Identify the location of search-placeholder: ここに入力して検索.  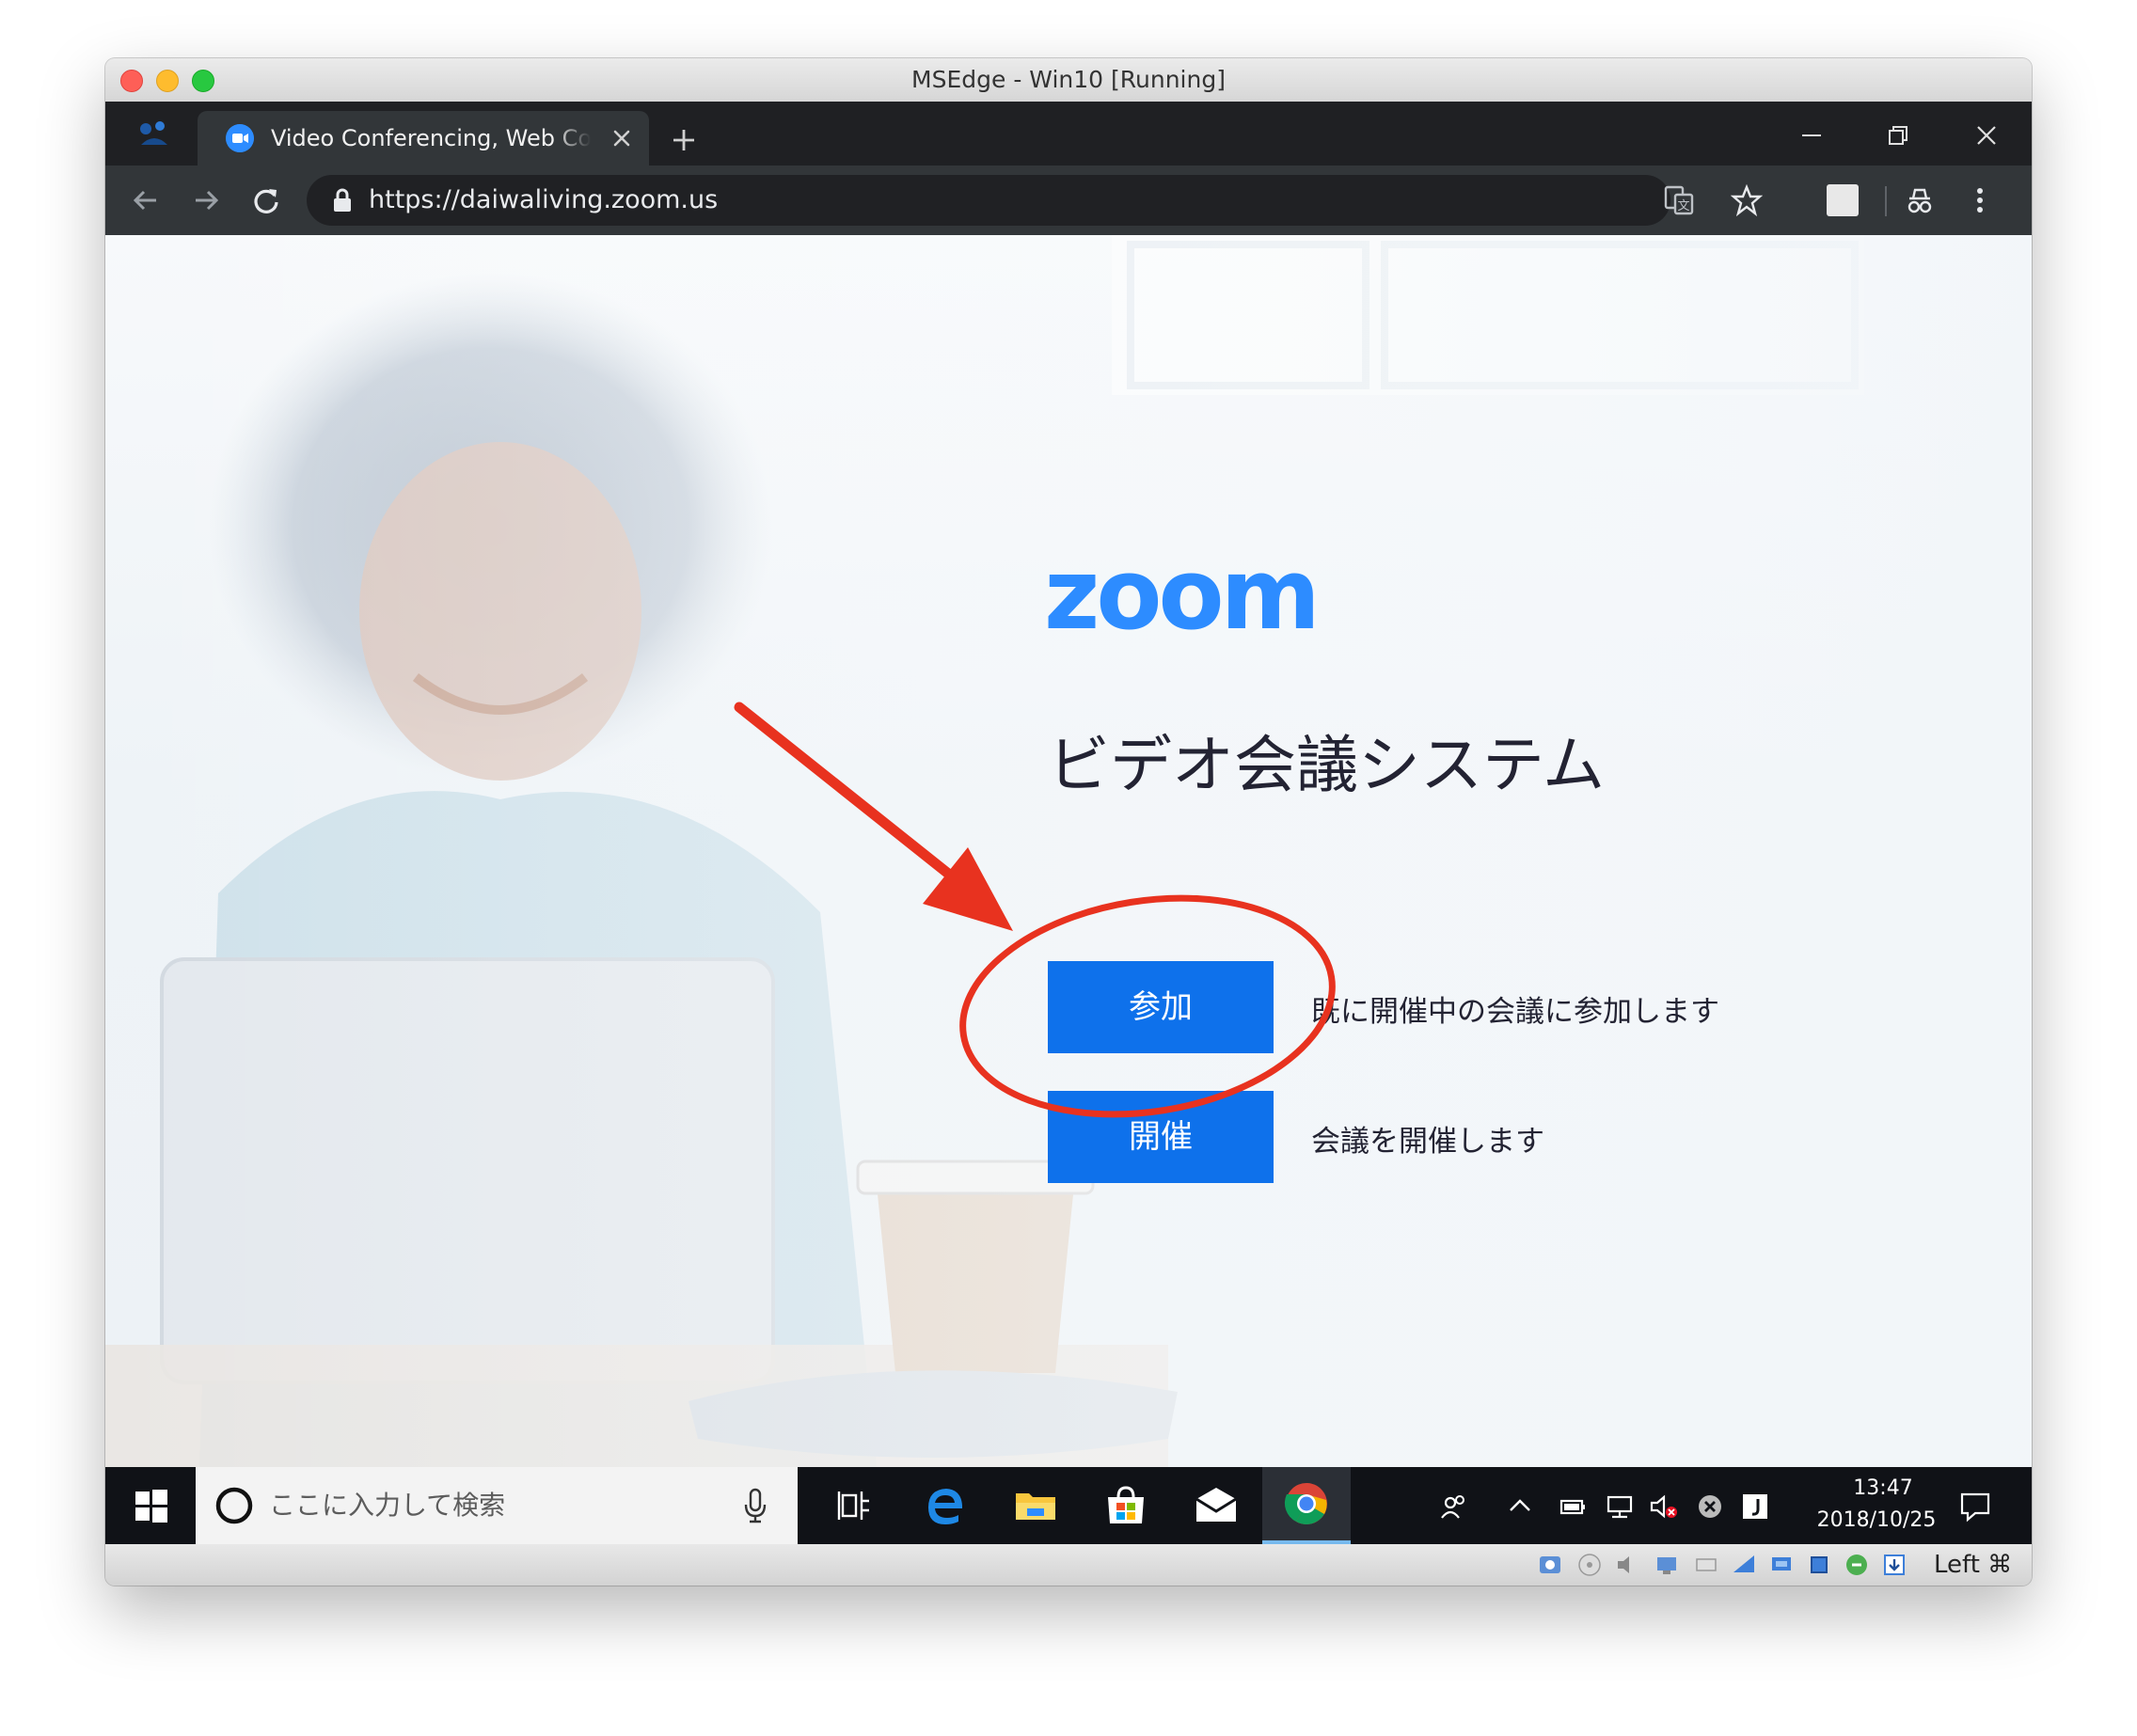
(387, 1505).